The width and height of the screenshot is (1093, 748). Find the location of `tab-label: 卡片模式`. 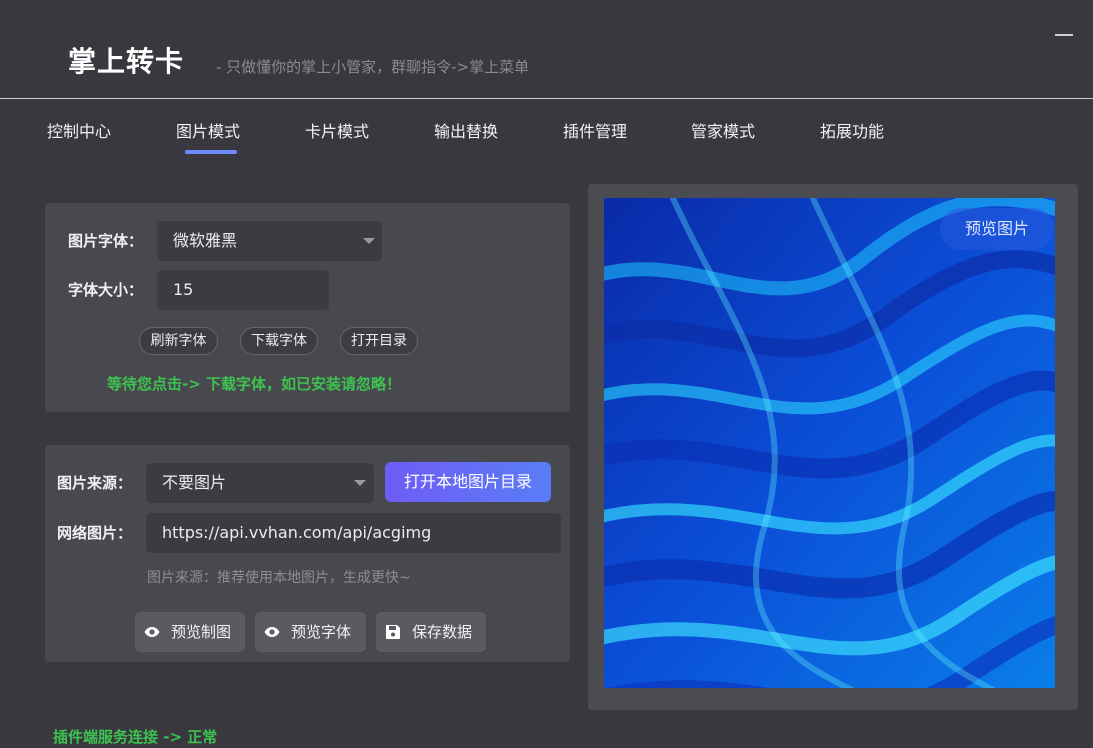

tab-label: 卡片模式 is located at coordinates (337, 131).